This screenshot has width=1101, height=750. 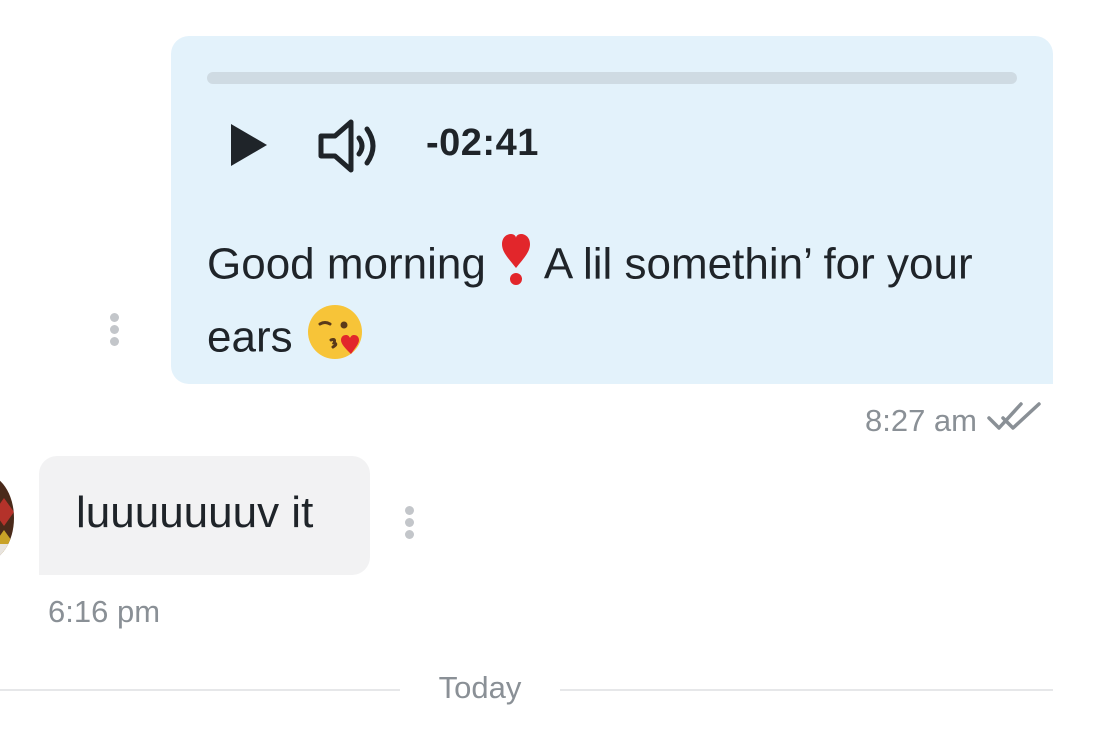 What do you see at coordinates (920, 420) in the screenshot?
I see `message-timestamp: 8:27 am` at bounding box center [920, 420].